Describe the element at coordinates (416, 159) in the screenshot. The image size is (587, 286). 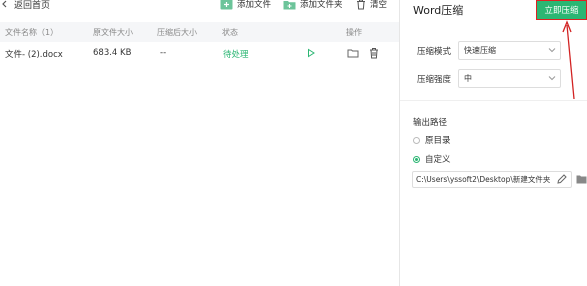
I see `radio-button-checked` at that location.